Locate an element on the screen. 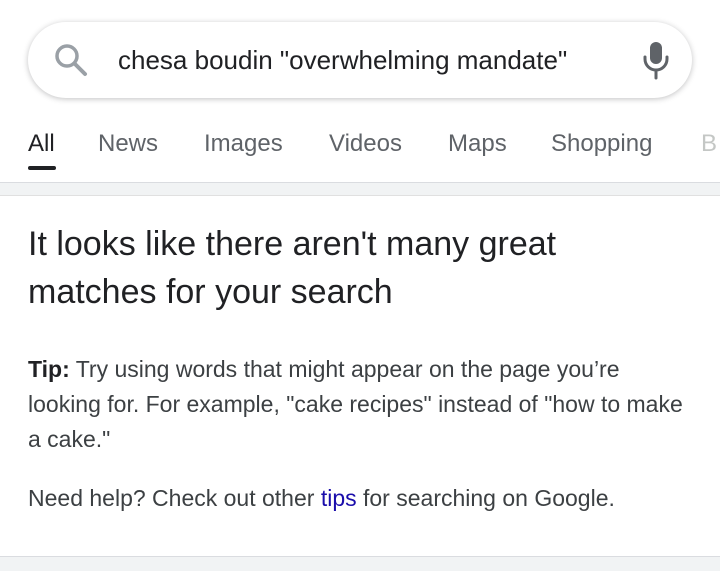  tab-videos: Videos is located at coordinates (365, 144).